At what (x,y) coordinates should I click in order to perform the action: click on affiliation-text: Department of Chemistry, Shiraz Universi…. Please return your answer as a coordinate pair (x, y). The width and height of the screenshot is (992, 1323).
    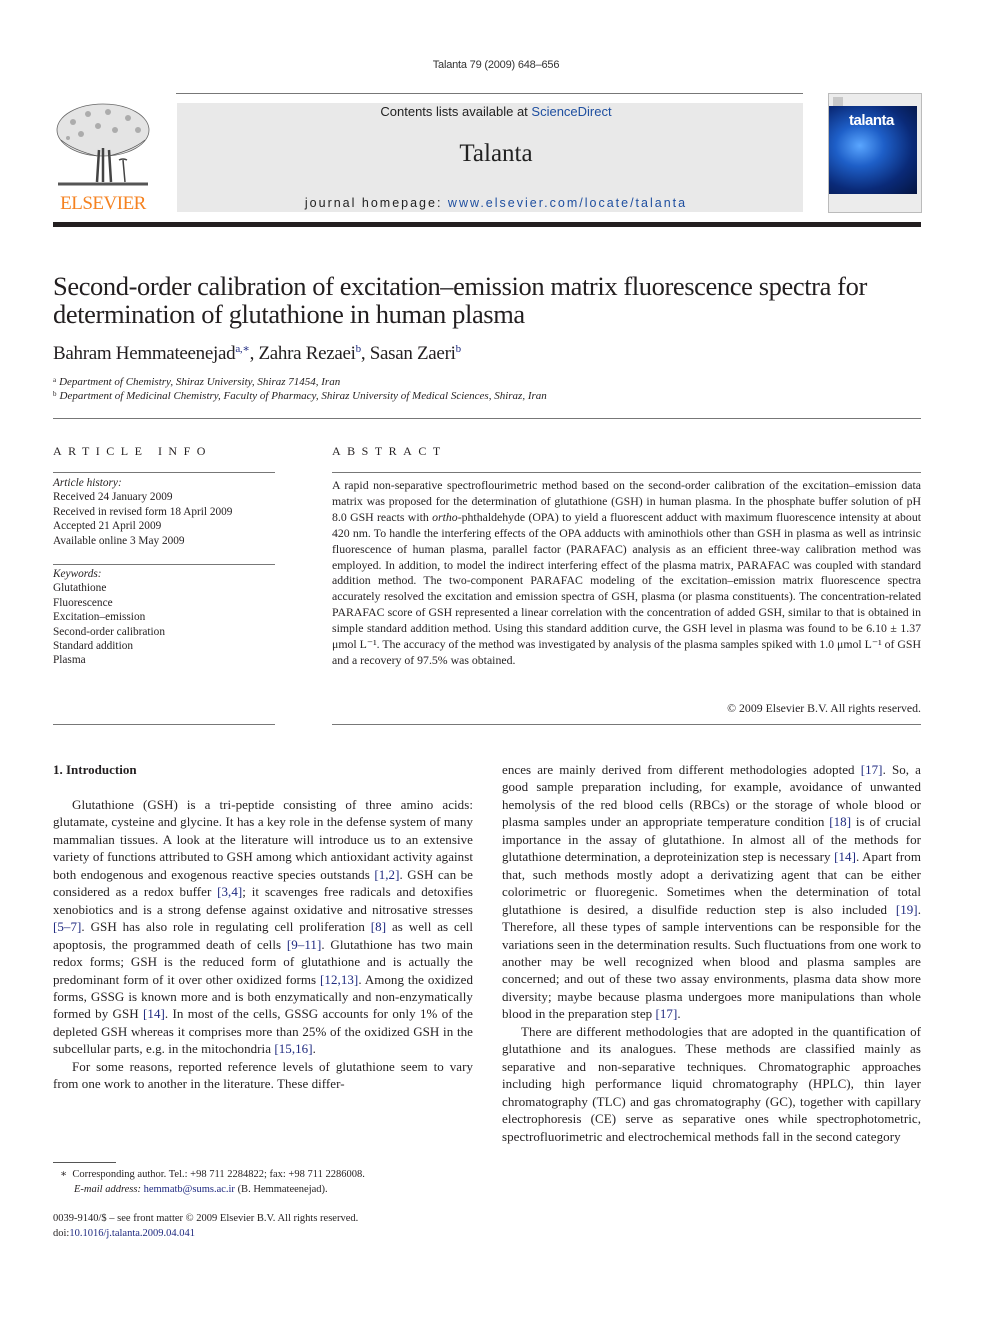
    Looking at the image, I should click on (200, 382).